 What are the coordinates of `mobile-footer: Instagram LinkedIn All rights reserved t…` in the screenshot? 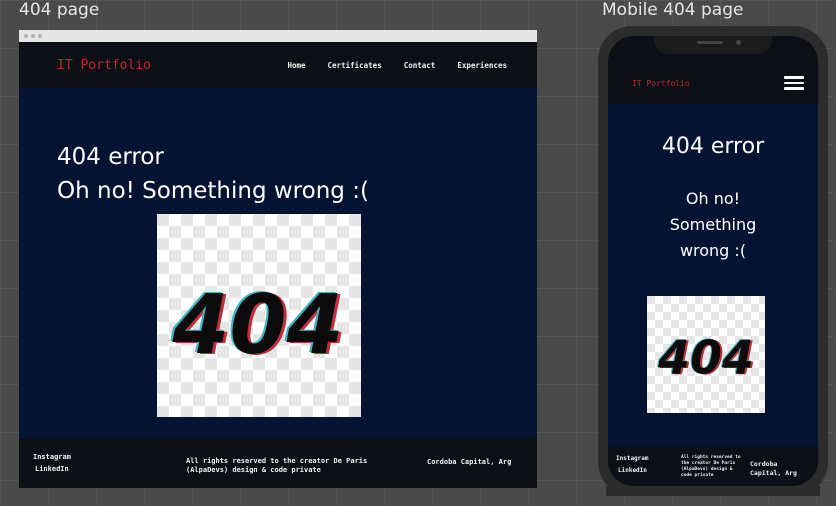 It's located at (713, 466).